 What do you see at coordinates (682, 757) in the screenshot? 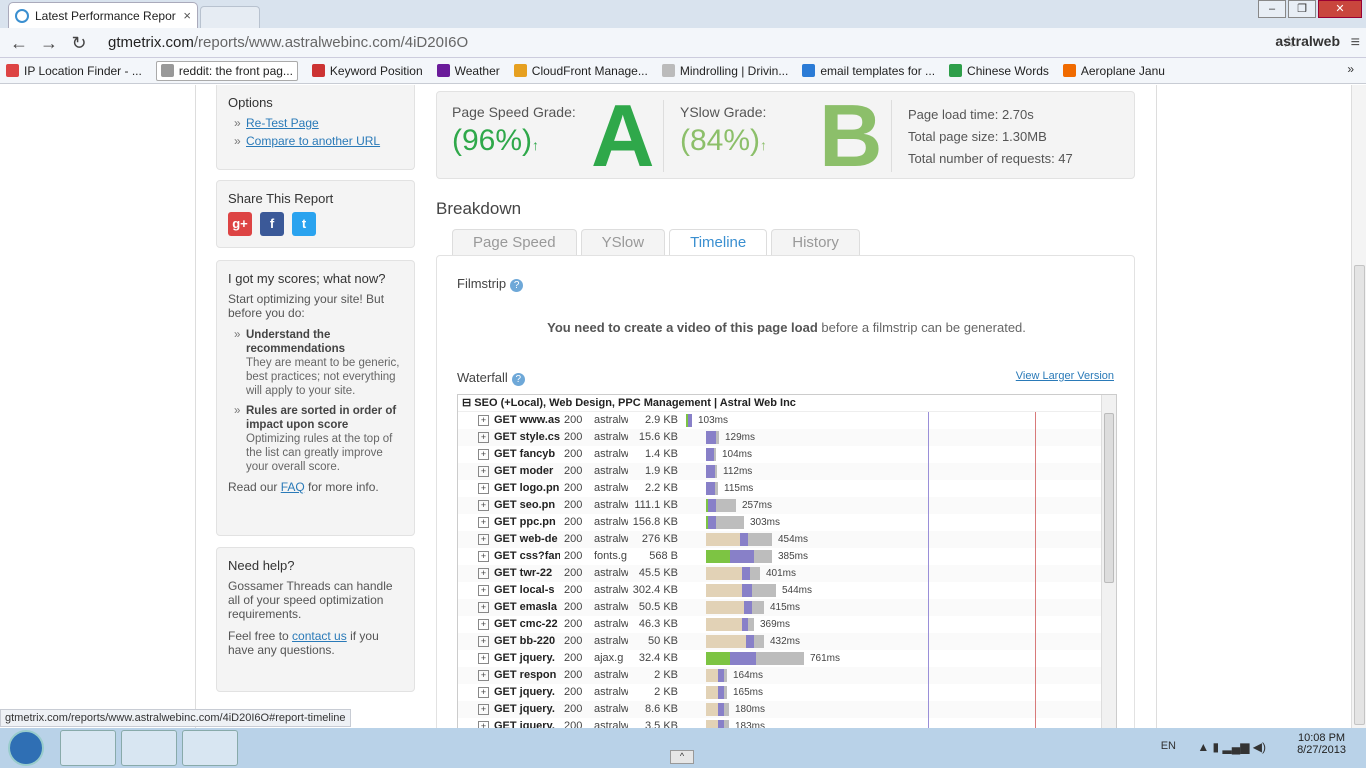
I see `show-desktop-icon: ^` at bounding box center [682, 757].